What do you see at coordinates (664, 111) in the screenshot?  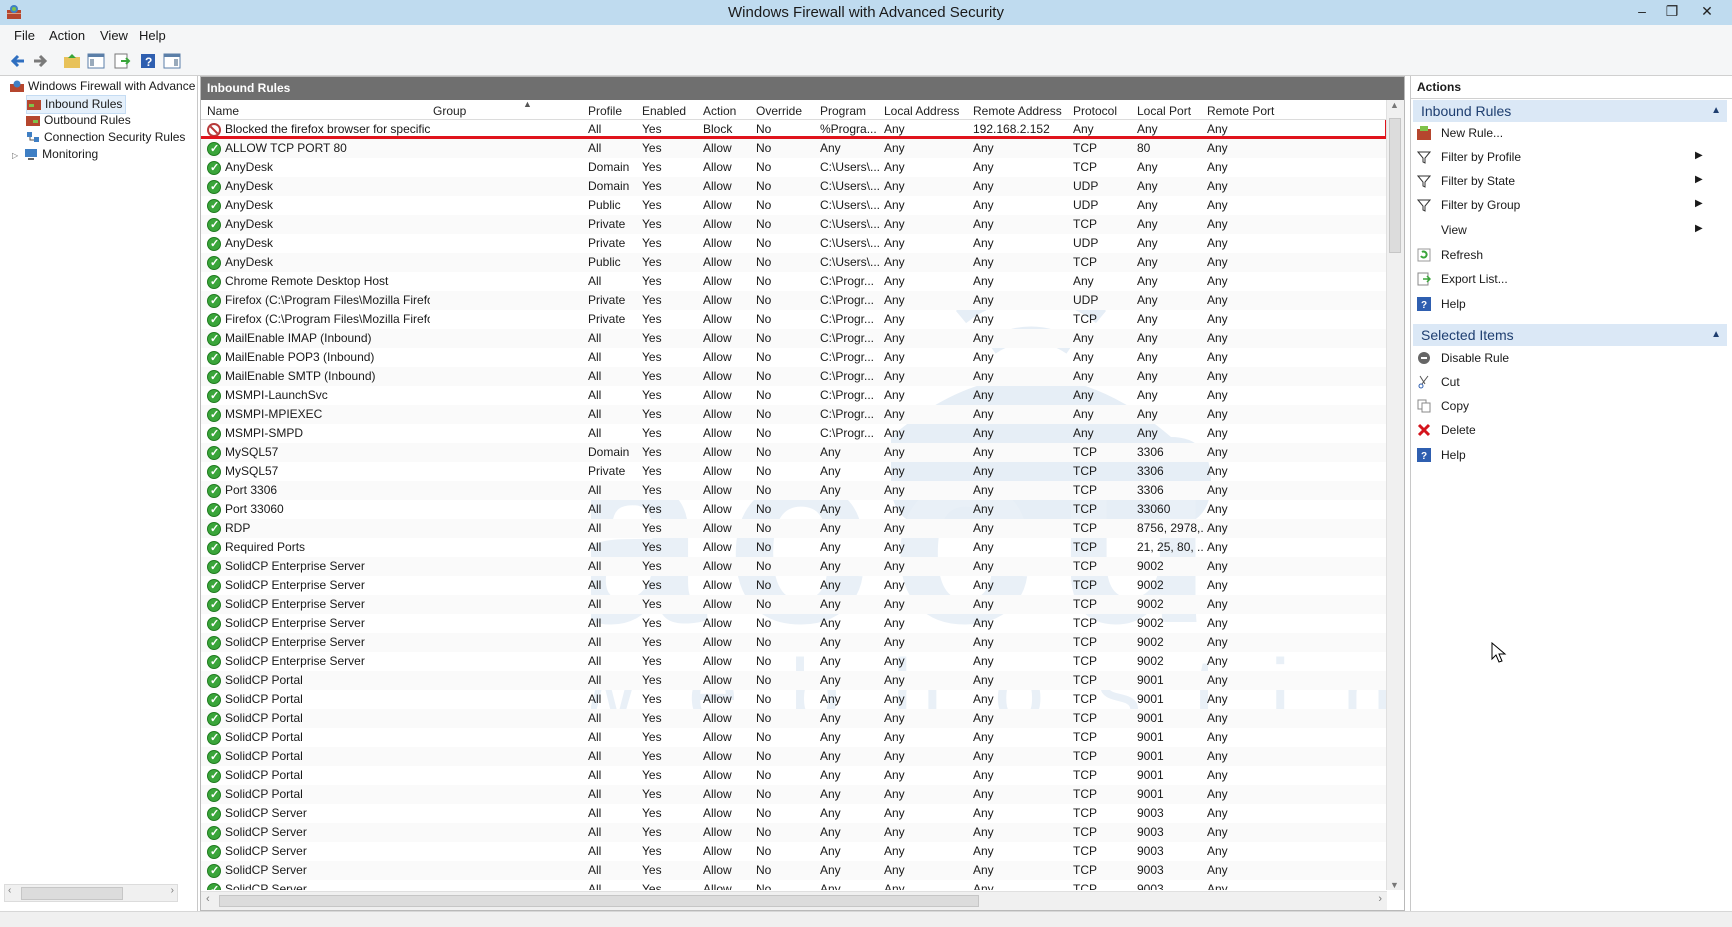 I see `column-enabled: Enabled` at bounding box center [664, 111].